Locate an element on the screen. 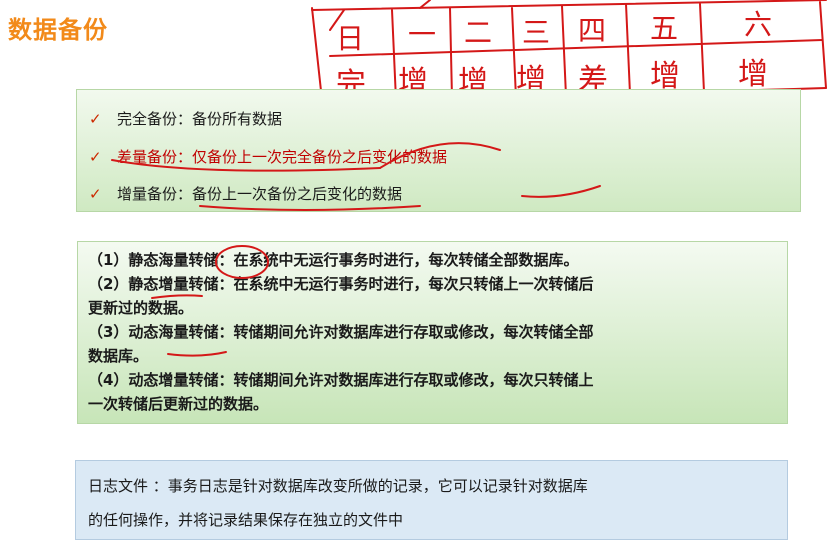 The height and width of the screenshot is (559, 840). backup-name: 完全备份： is located at coordinates (155, 119).